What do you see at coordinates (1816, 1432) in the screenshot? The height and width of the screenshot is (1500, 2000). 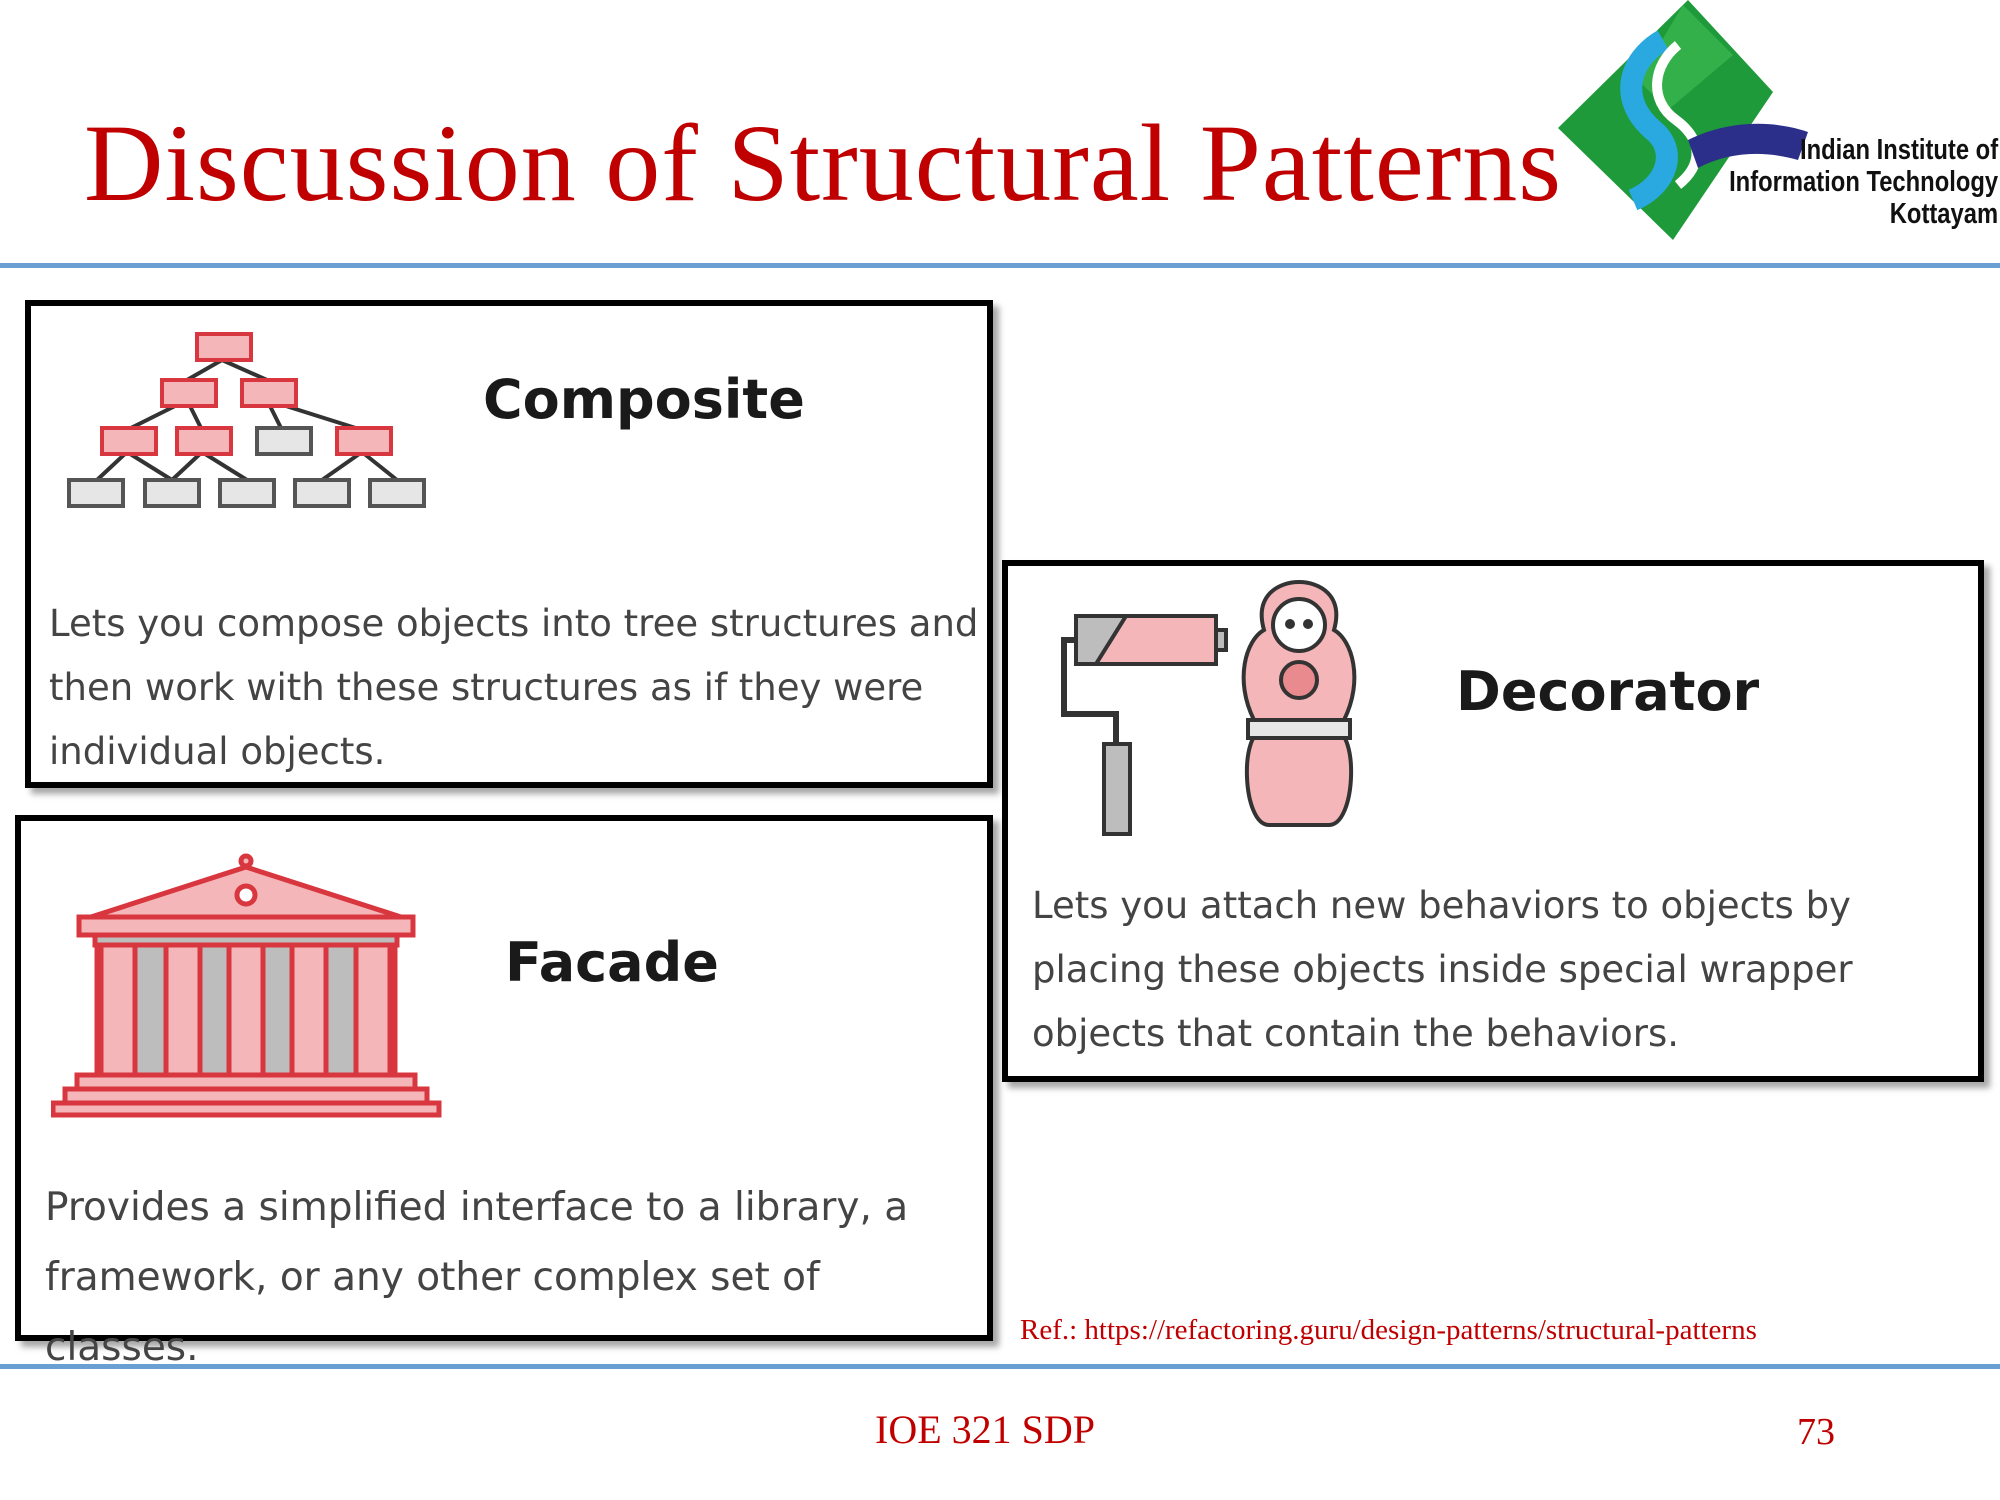 I see `page-number: 73` at bounding box center [1816, 1432].